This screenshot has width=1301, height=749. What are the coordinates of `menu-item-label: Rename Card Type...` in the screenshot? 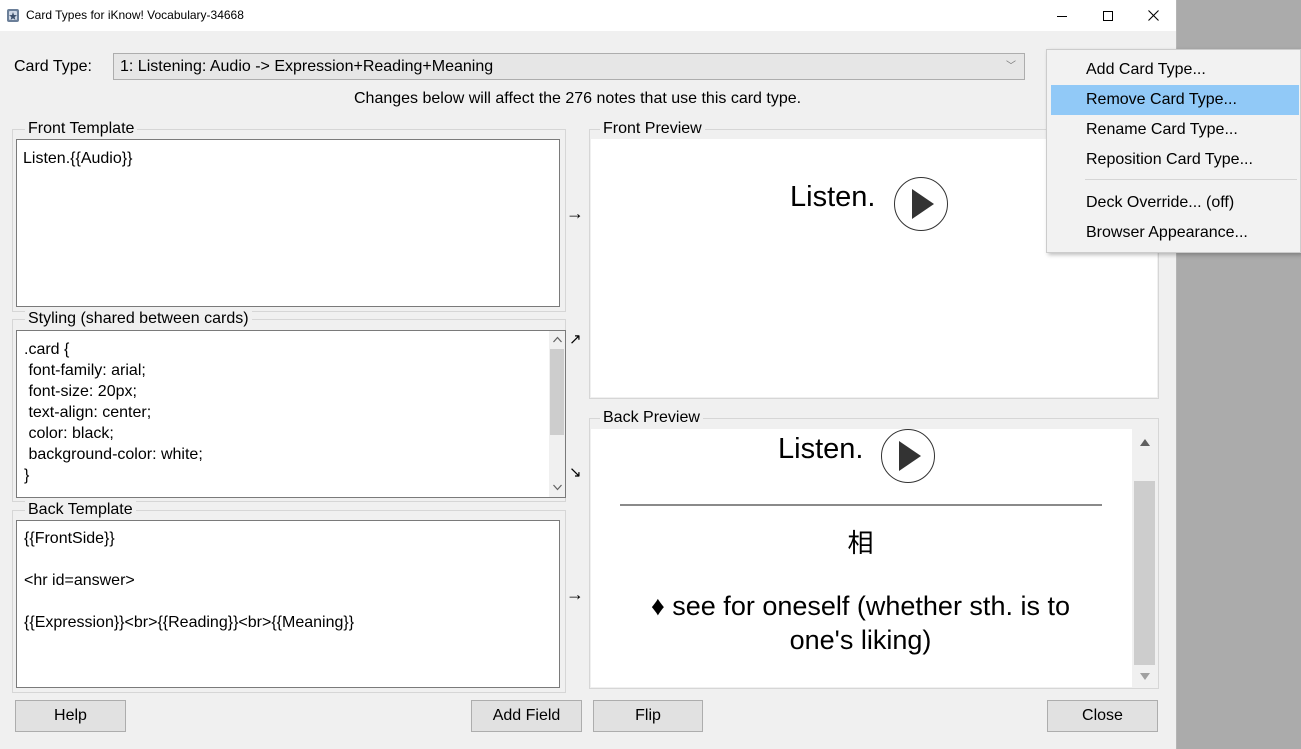 It's located at (1162, 129).